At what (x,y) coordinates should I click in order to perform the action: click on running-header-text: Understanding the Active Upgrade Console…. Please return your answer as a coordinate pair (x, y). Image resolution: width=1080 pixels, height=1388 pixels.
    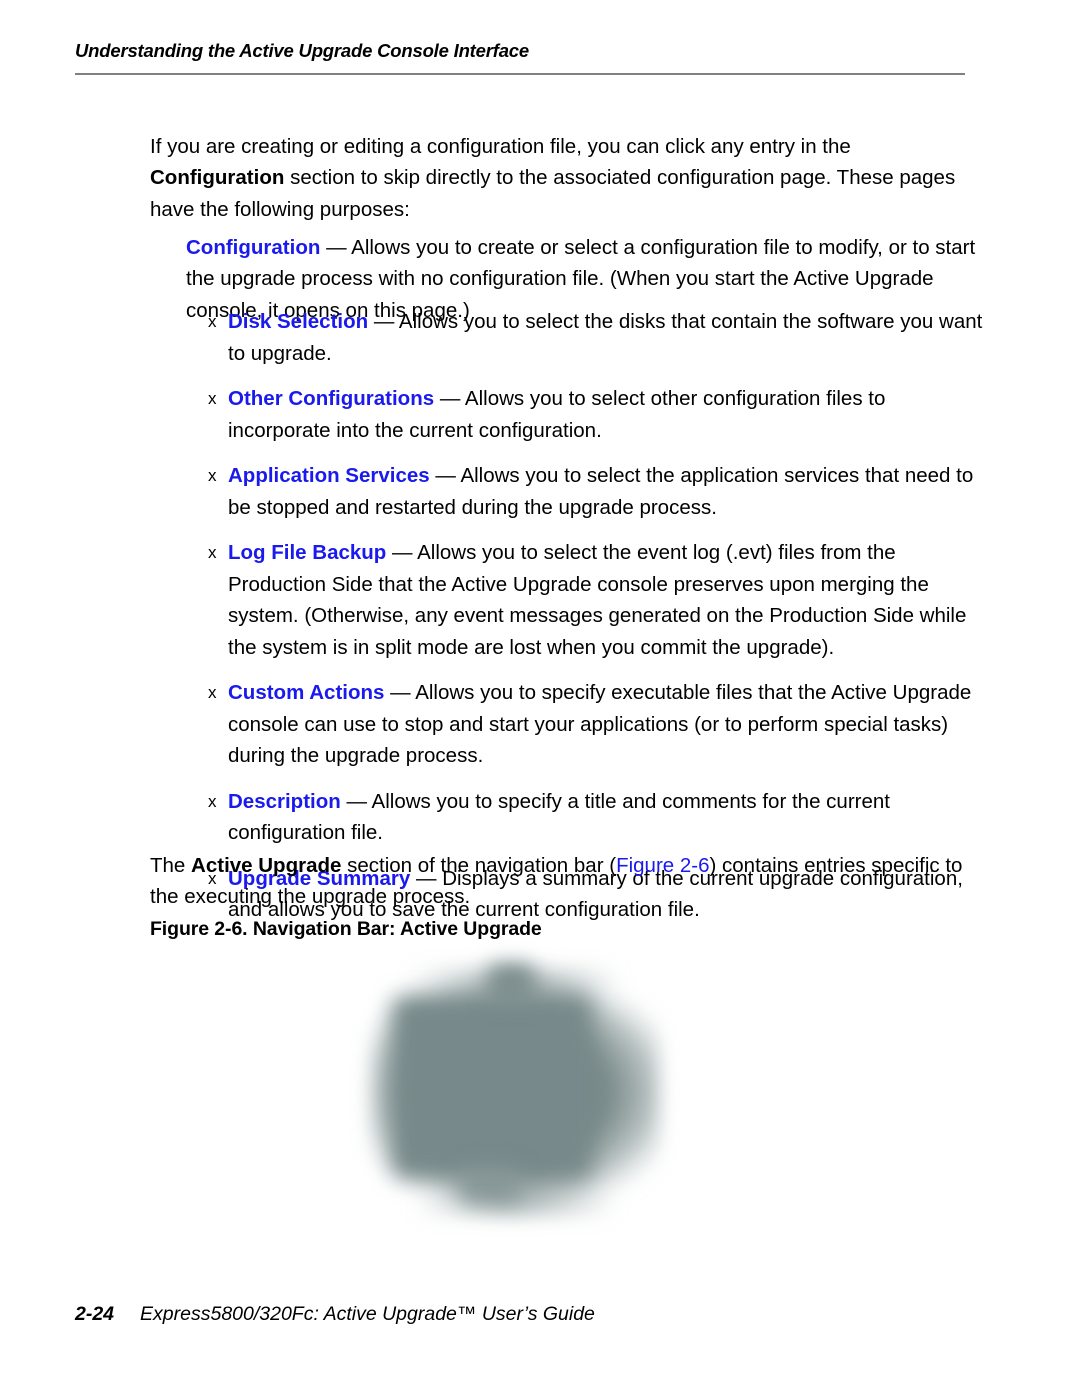
    Looking at the image, I should click on (302, 50).